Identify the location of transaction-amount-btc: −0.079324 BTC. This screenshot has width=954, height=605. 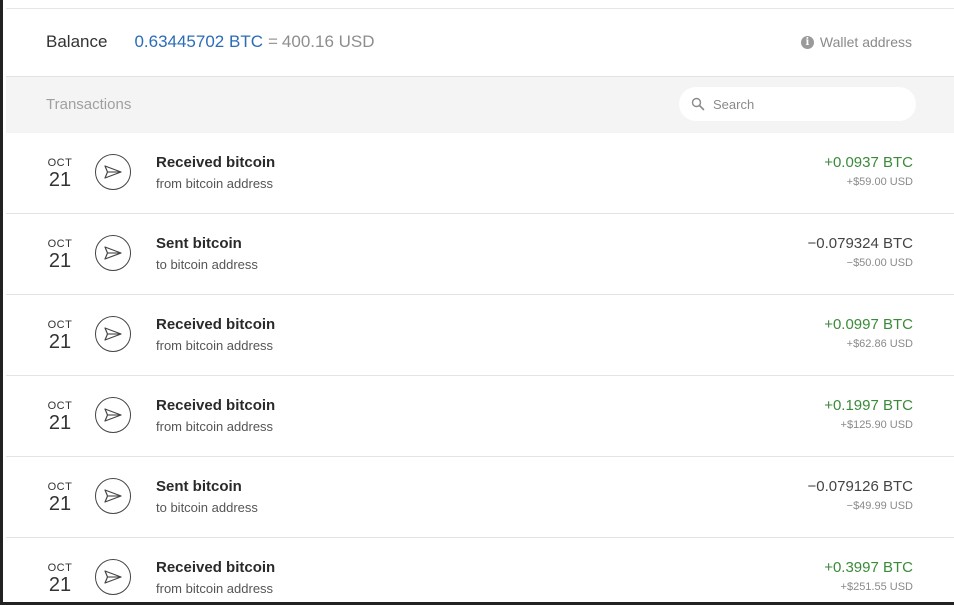
(860, 243).